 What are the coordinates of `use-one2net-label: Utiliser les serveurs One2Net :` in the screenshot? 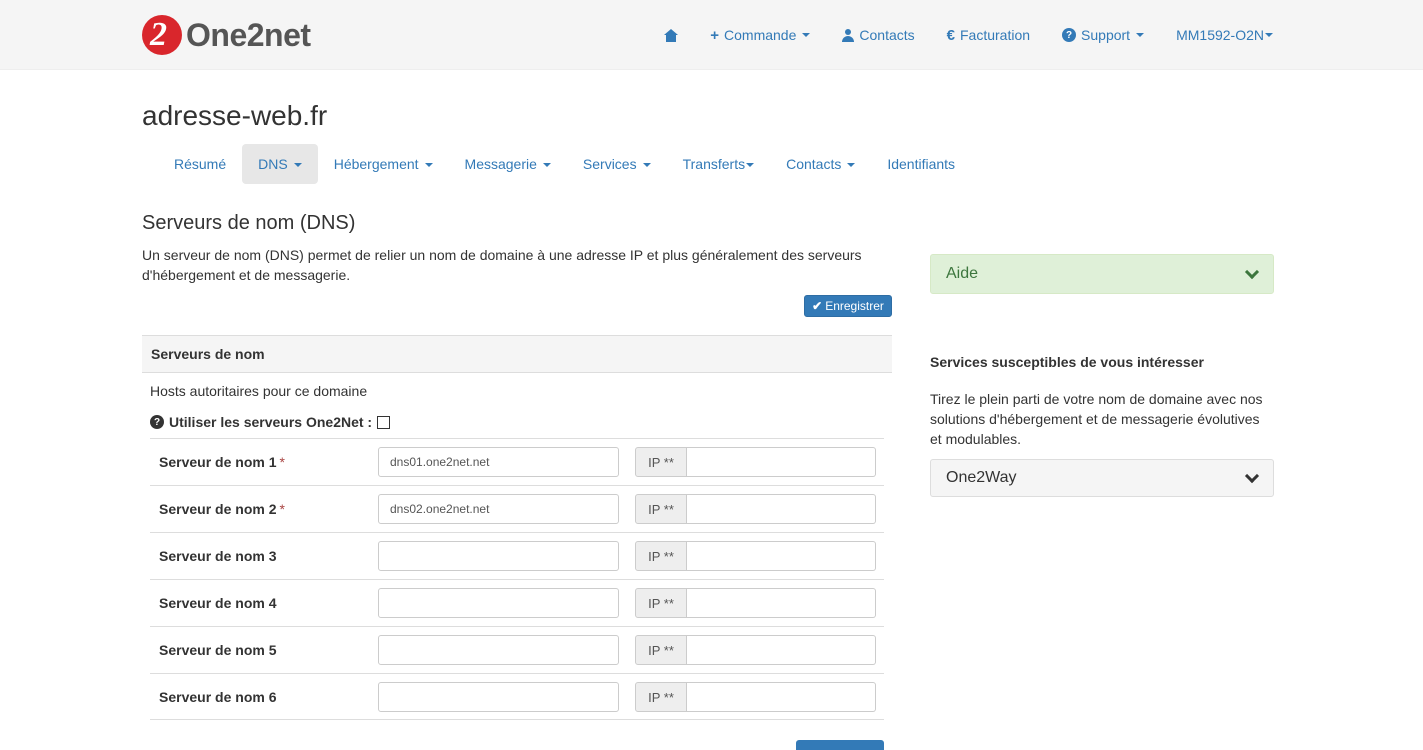 It's located at (271, 422).